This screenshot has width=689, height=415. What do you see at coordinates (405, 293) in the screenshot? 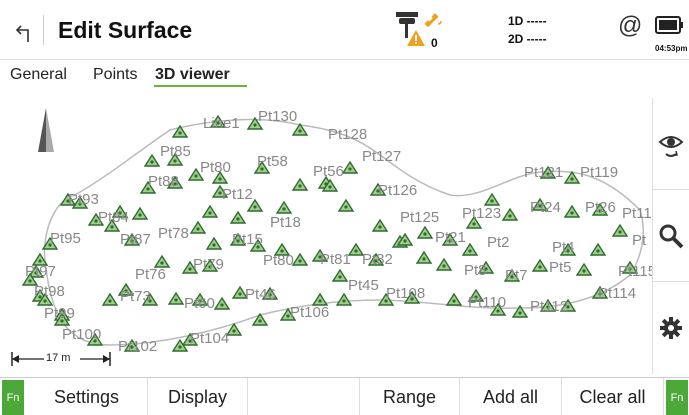
I see `point-label: Pt108` at bounding box center [405, 293].